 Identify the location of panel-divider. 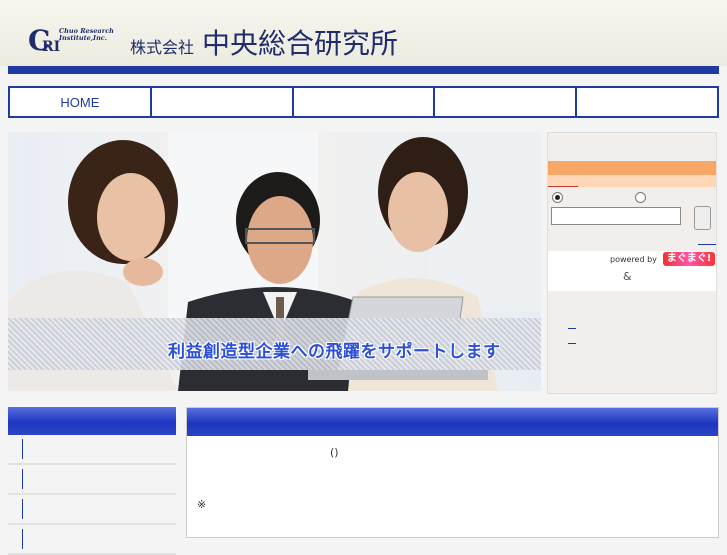
(707, 244).